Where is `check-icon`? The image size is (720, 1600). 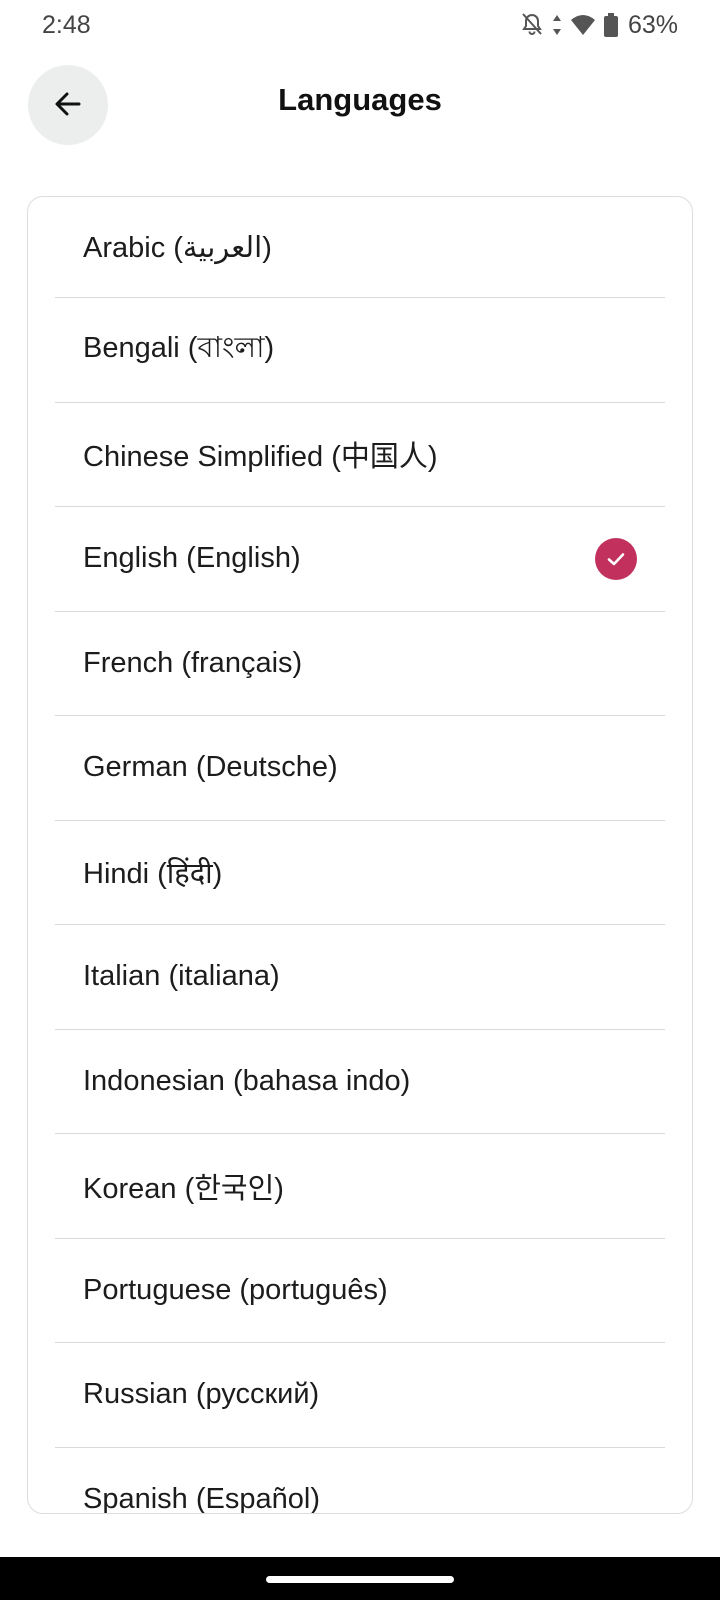
check-icon is located at coordinates (616, 558).